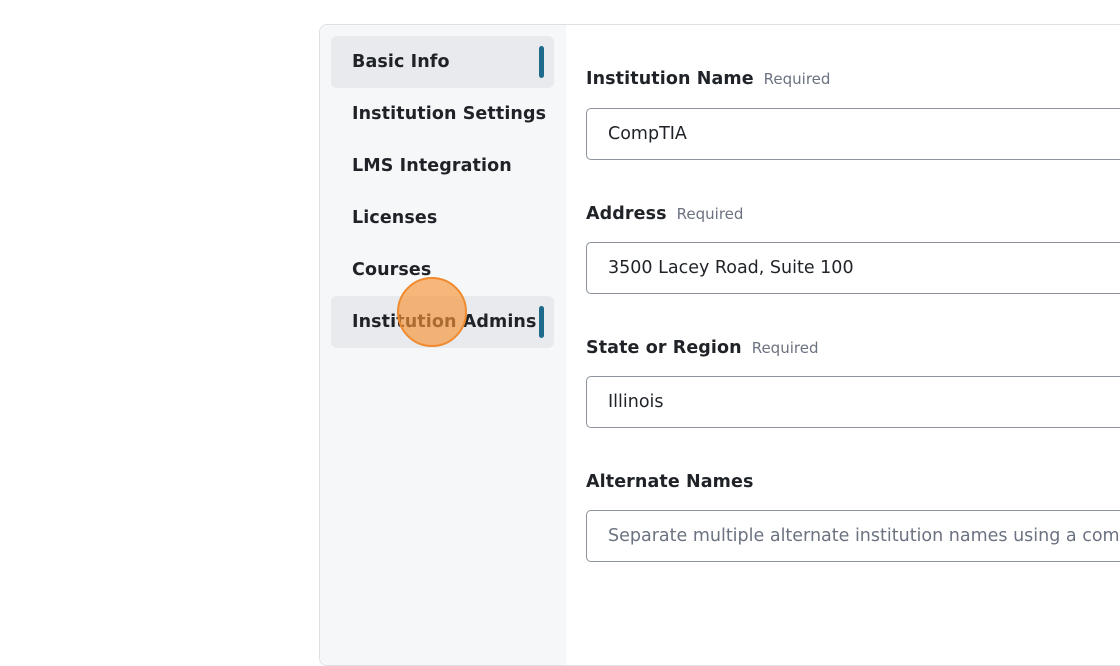  What do you see at coordinates (442, 218) in the screenshot?
I see `sidebar-item-licenses: Licenses` at bounding box center [442, 218].